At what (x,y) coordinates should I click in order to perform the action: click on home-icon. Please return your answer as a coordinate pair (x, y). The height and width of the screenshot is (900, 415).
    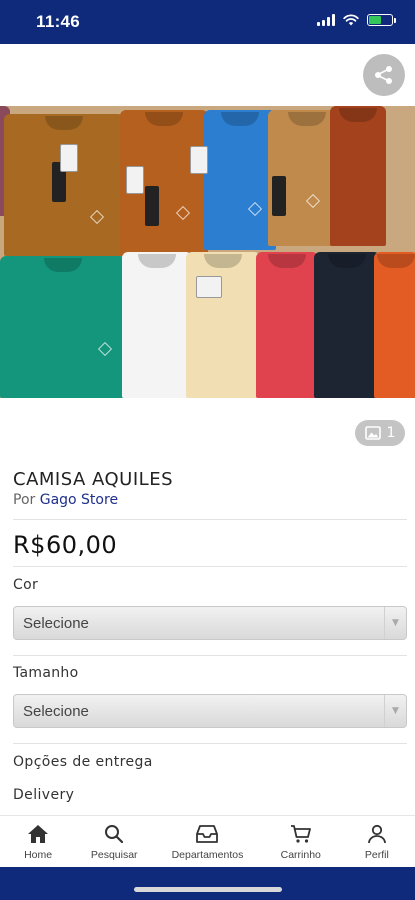
    Looking at the image, I should click on (38, 834).